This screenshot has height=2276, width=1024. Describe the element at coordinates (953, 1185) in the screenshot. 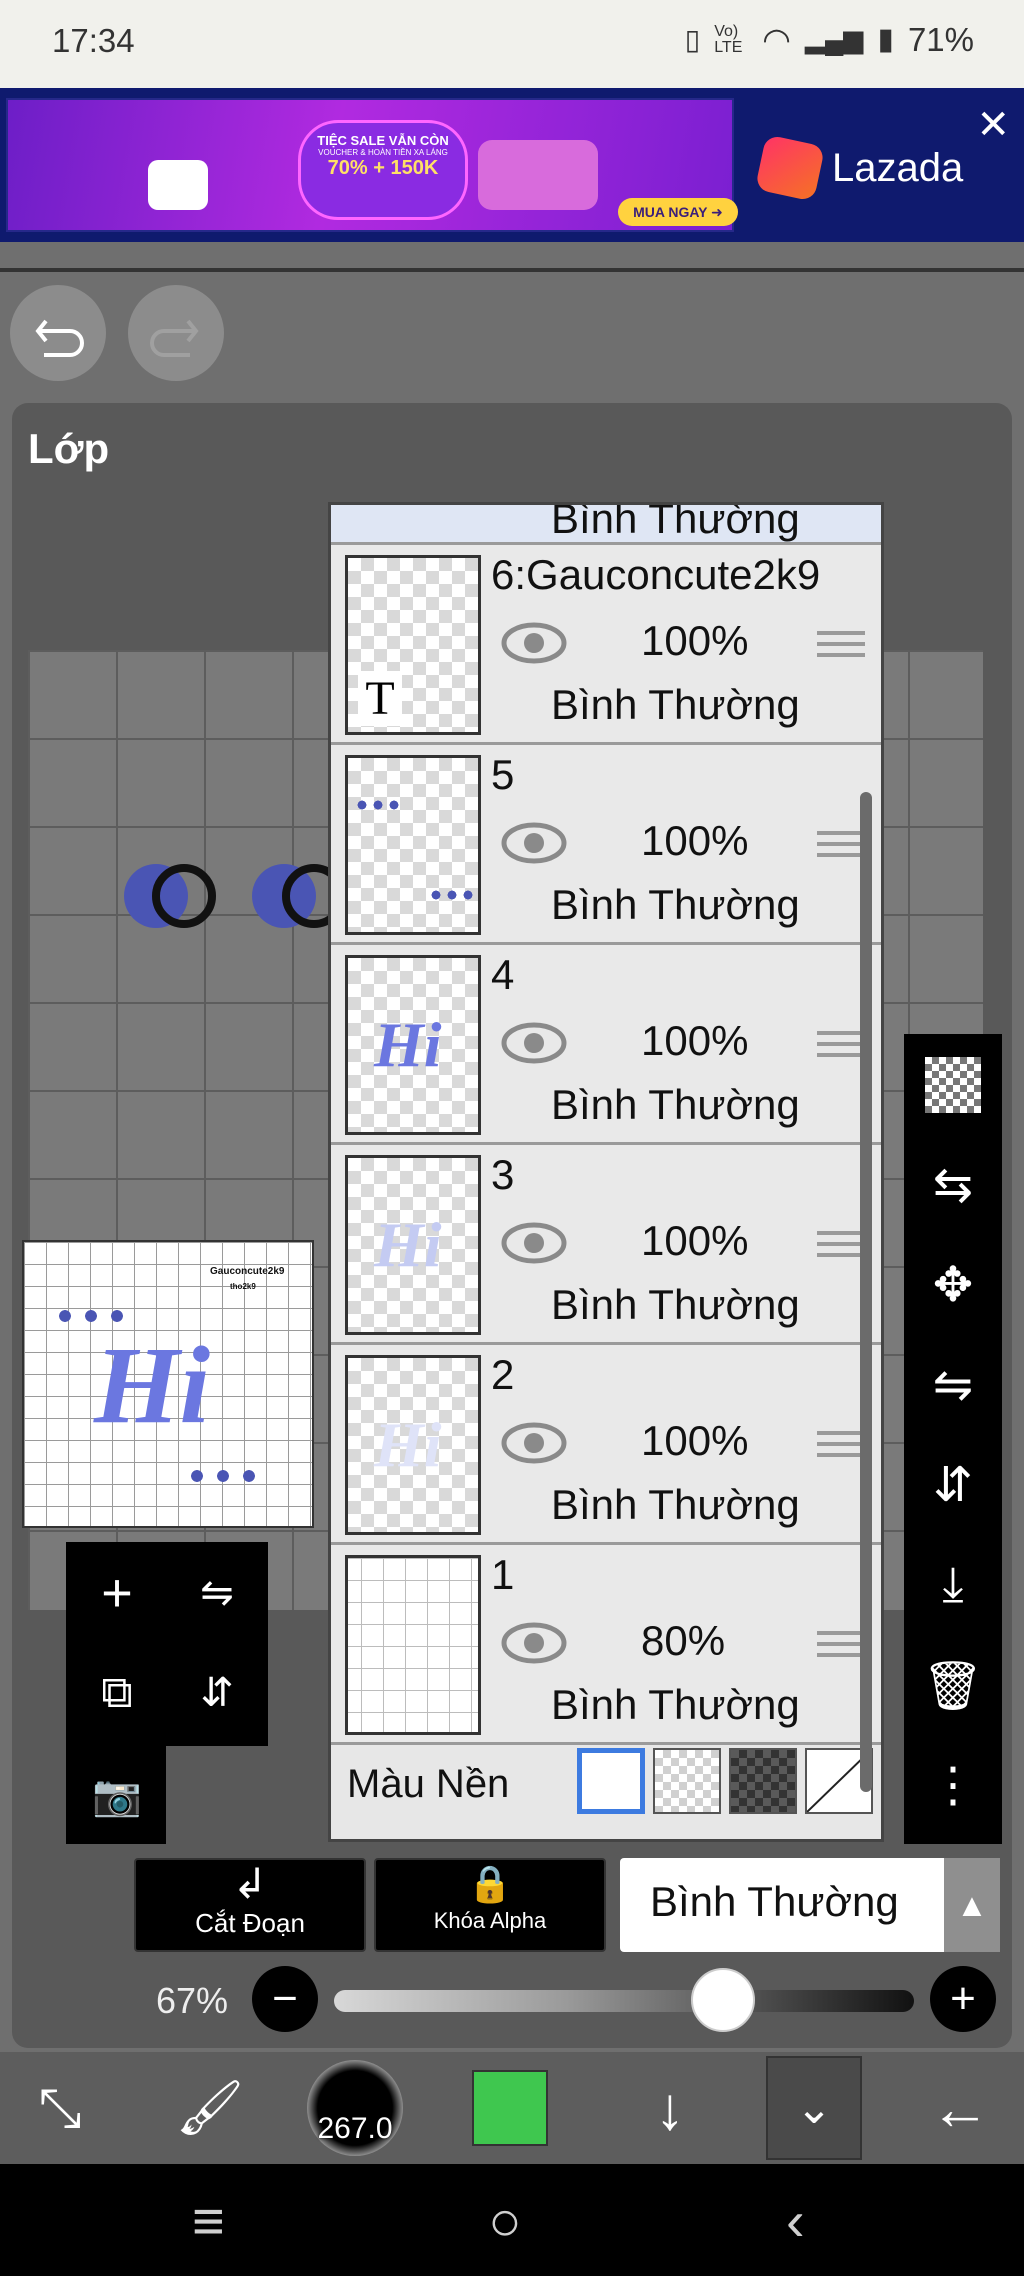

I see `swap-layers-icon: ⇆` at that location.